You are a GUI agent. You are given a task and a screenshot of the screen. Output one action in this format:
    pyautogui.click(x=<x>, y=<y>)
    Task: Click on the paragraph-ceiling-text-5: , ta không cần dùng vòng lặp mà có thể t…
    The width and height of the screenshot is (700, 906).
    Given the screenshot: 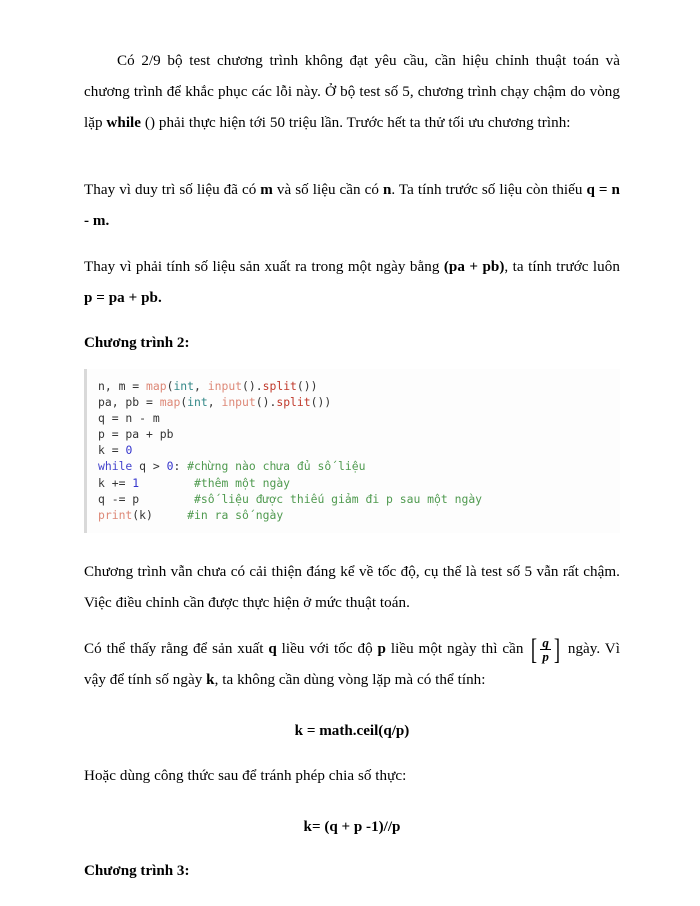 What is the action you would take?
    pyautogui.click(x=350, y=679)
    